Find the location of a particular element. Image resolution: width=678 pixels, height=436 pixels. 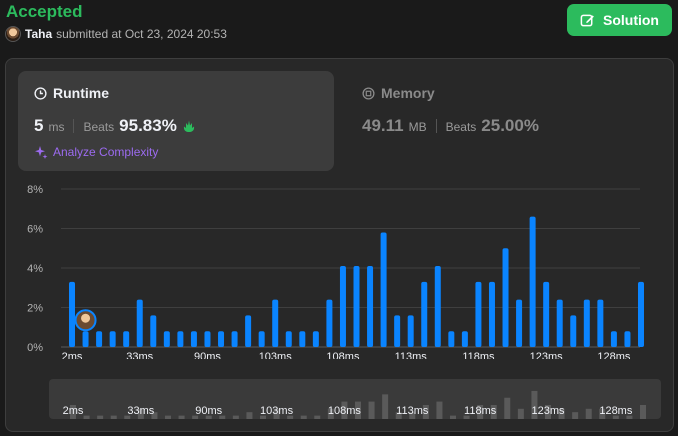

runtime-title: Runtime is located at coordinates (71, 93).